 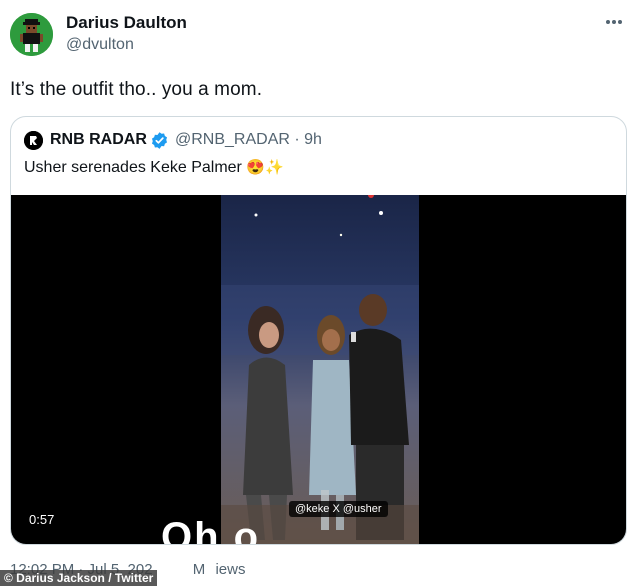 What do you see at coordinates (248, 140) in the screenshot?
I see `quoted-author-meta: @RNB_RADAR · 9h` at bounding box center [248, 140].